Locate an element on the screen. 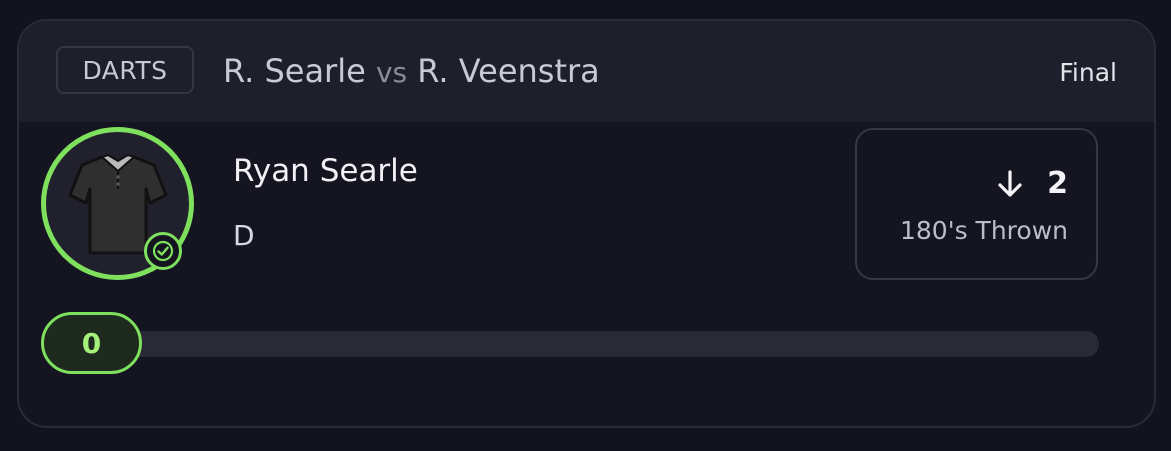 Image resolution: width=1171 pixels, height=451 pixels. progress-value: 0 is located at coordinates (91, 343).